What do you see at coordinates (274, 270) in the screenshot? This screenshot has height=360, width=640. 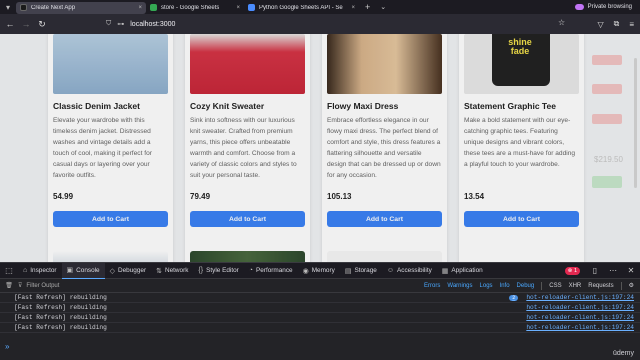 I see `tab-label: Performance` at bounding box center [274, 270].